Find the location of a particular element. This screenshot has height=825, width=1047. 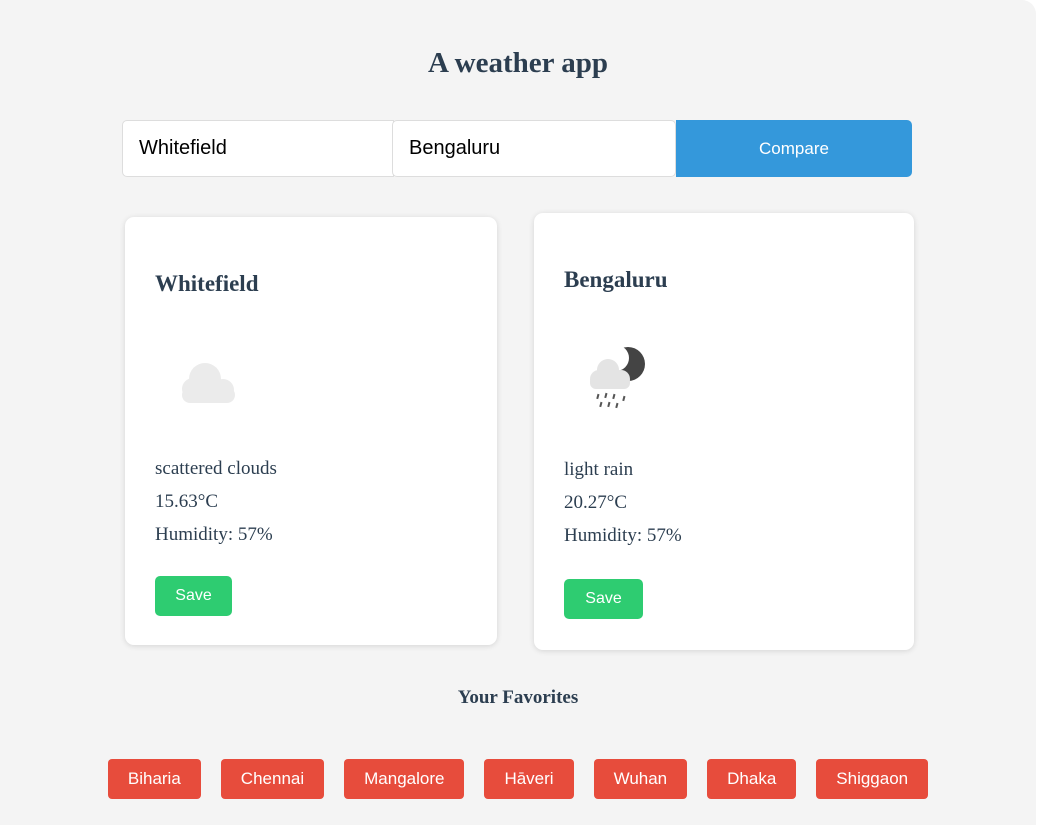

favorite-city-button: Wuhan is located at coordinates (640, 779).